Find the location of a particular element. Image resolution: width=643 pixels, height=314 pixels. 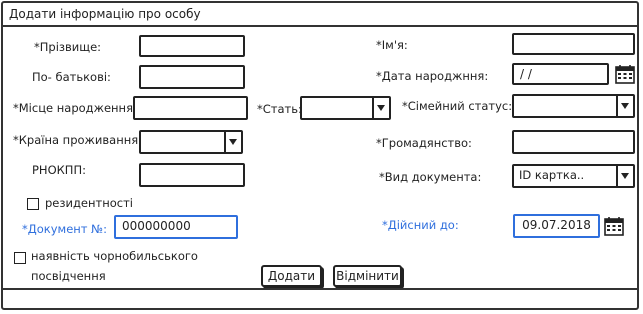

marital-label: *Сімейний статус: is located at coordinates (457, 106).